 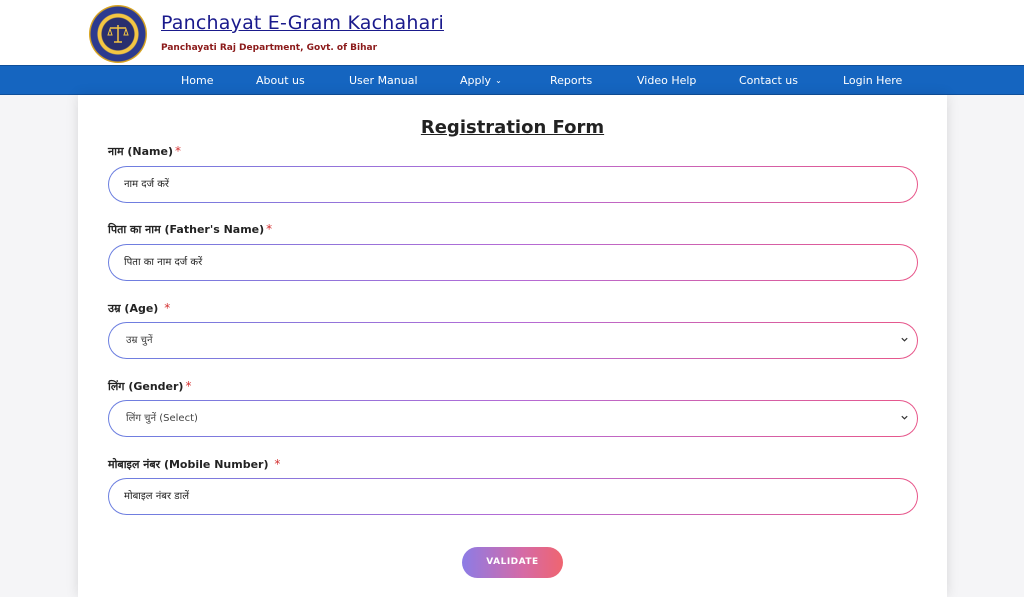 What do you see at coordinates (118, 34) in the screenshot?
I see `emblem-logo` at bounding box center [118, 34].